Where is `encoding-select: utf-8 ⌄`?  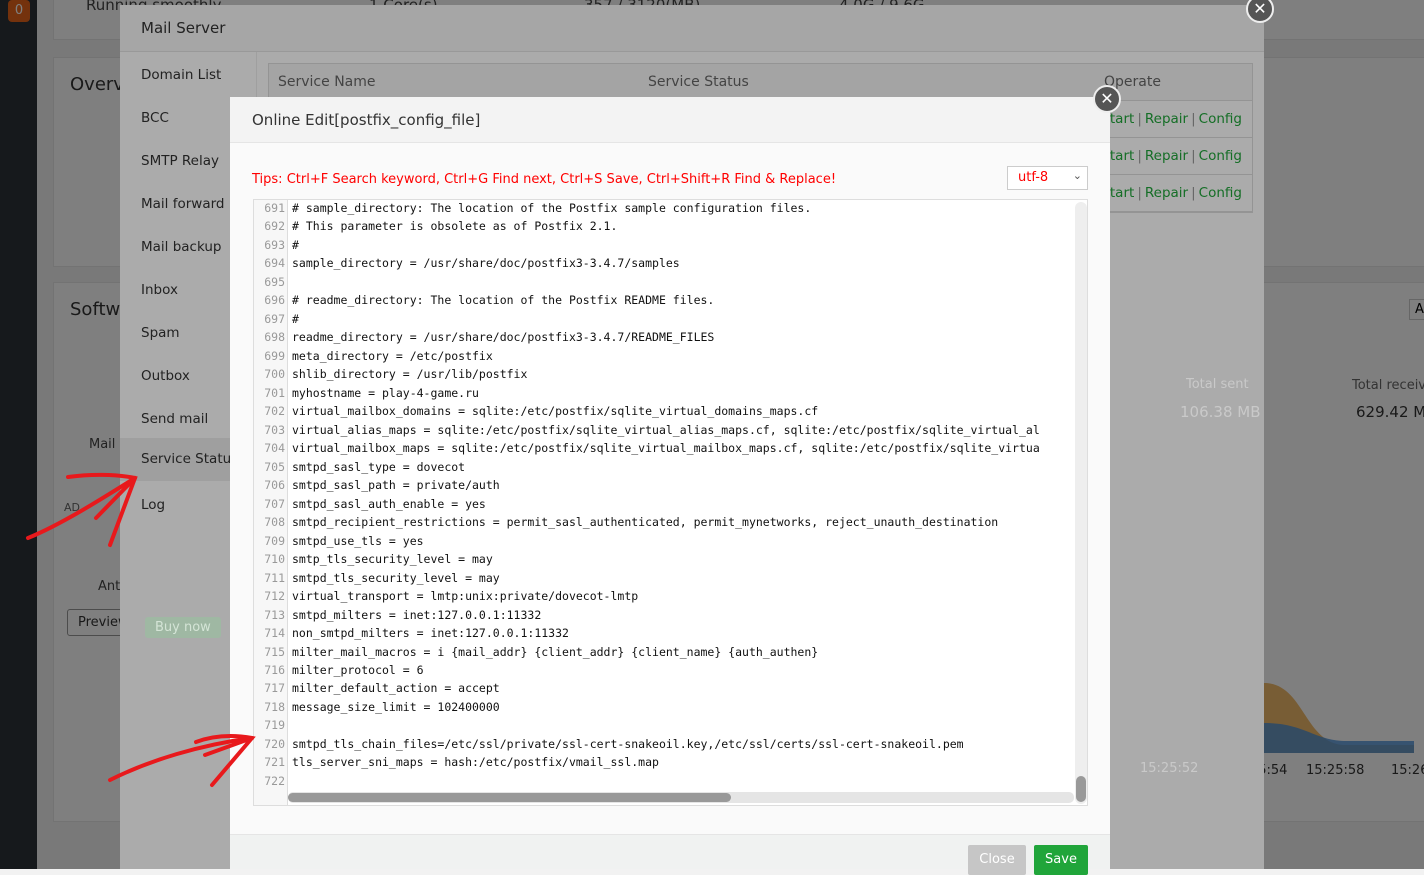 encoding-select: utf-8 ⌄ is located at coordinates (1047, 178).